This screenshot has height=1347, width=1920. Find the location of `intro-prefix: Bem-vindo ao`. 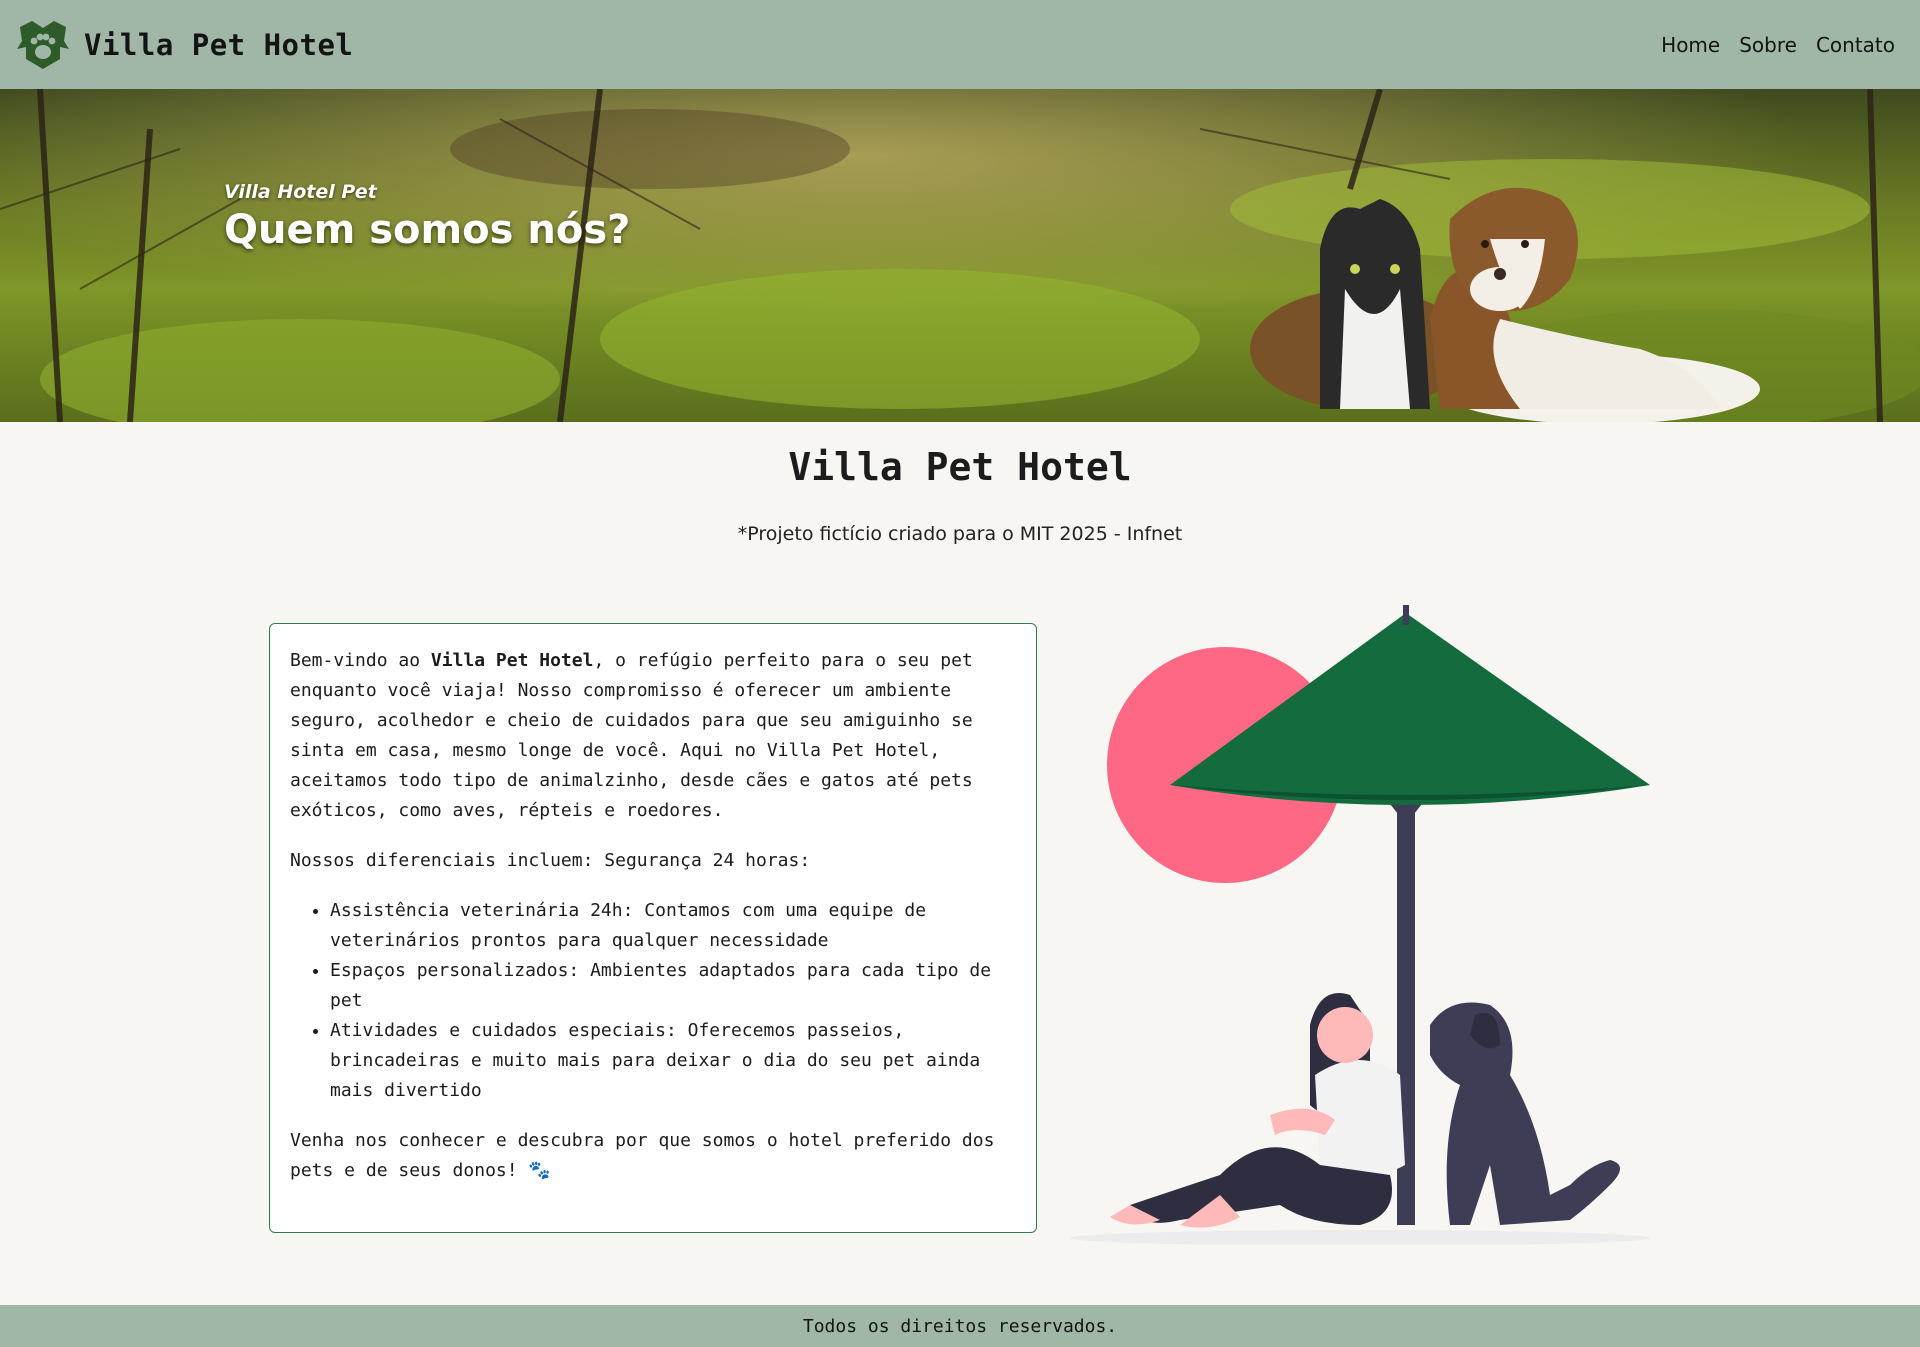

intro-prefix: Bem-vindo ao is located at coordinates (360, 660).